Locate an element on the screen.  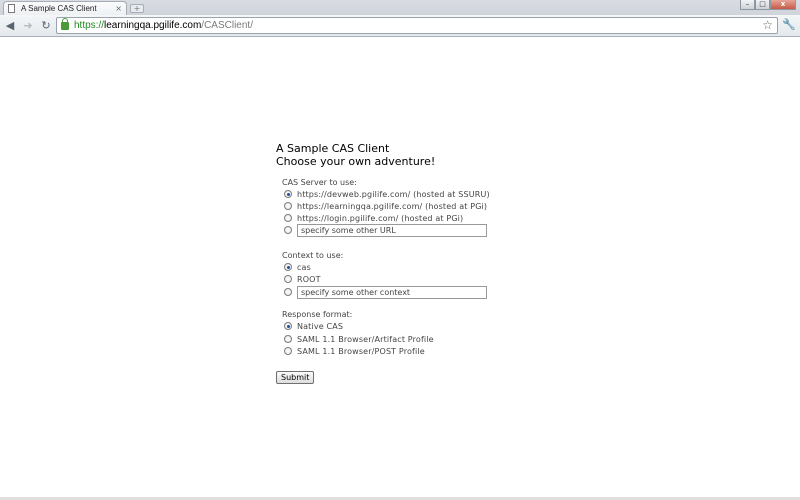
response-format-label: Response format: is located at coordinates (317, 314).